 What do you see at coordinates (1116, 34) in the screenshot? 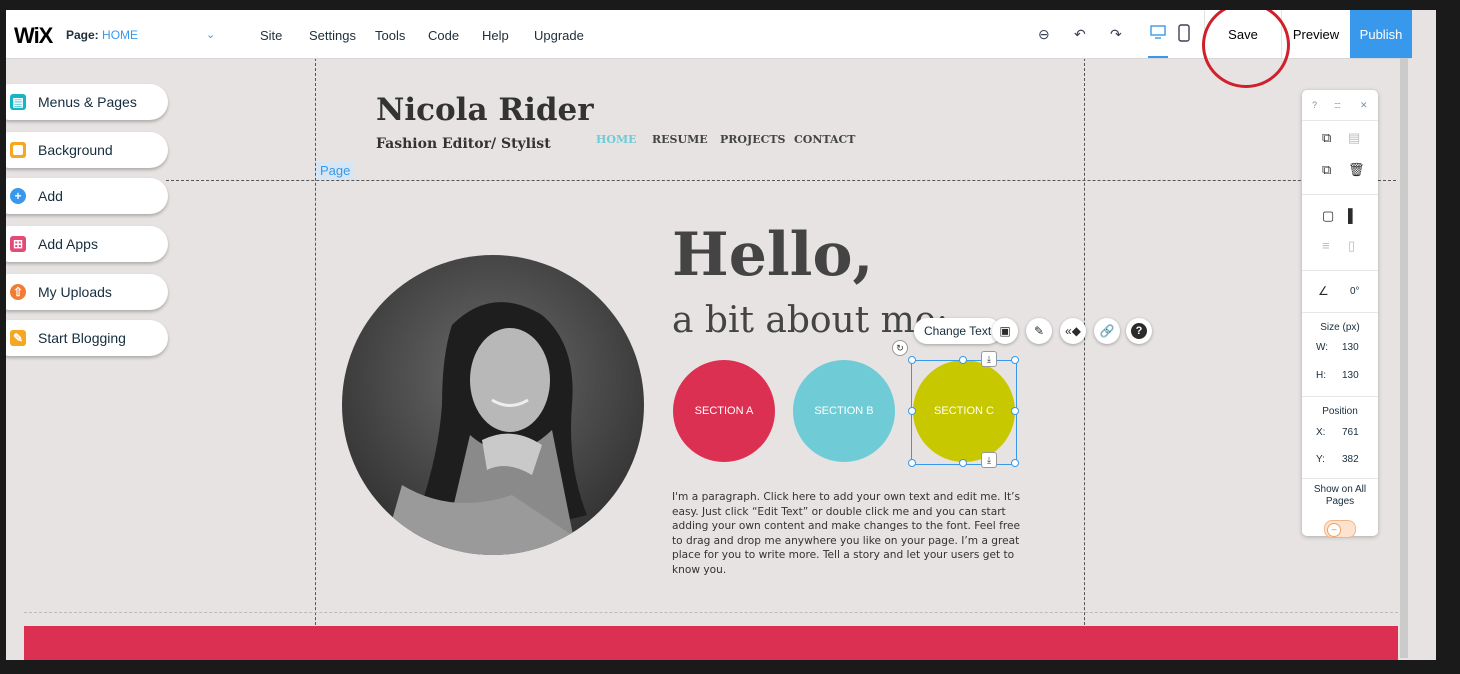
I see `redo-icon: ↷` at bounding box center [1116, 34].